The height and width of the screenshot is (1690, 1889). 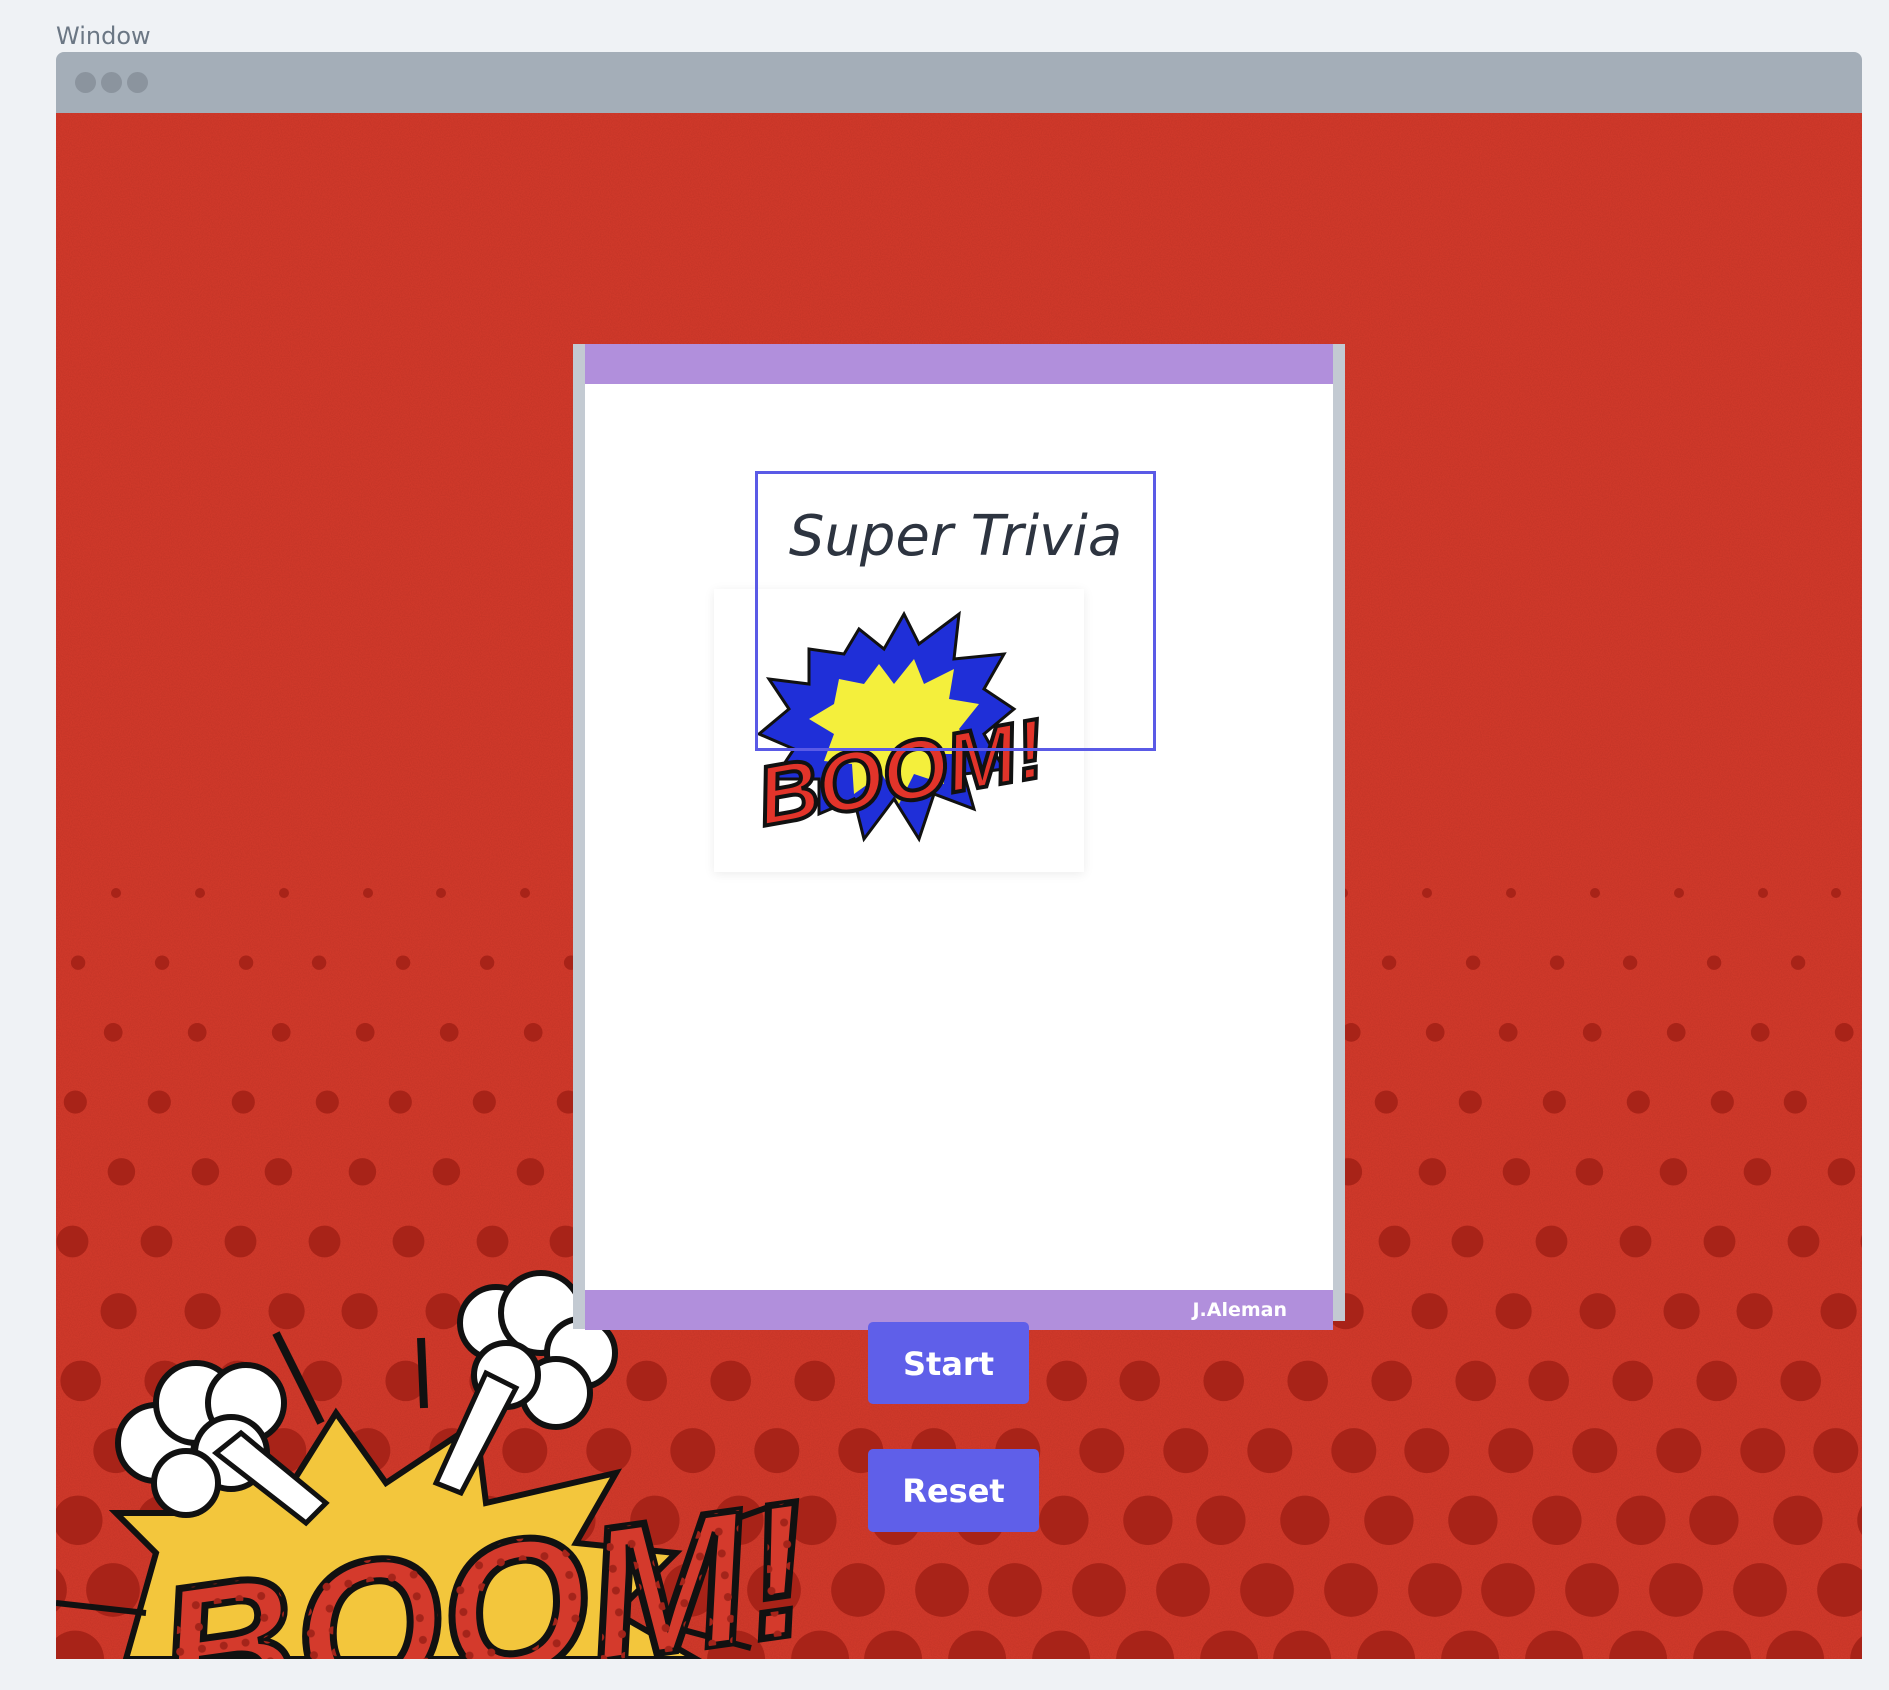 I want to click on page-title: Super Trivia, so click(x=955, y=536).